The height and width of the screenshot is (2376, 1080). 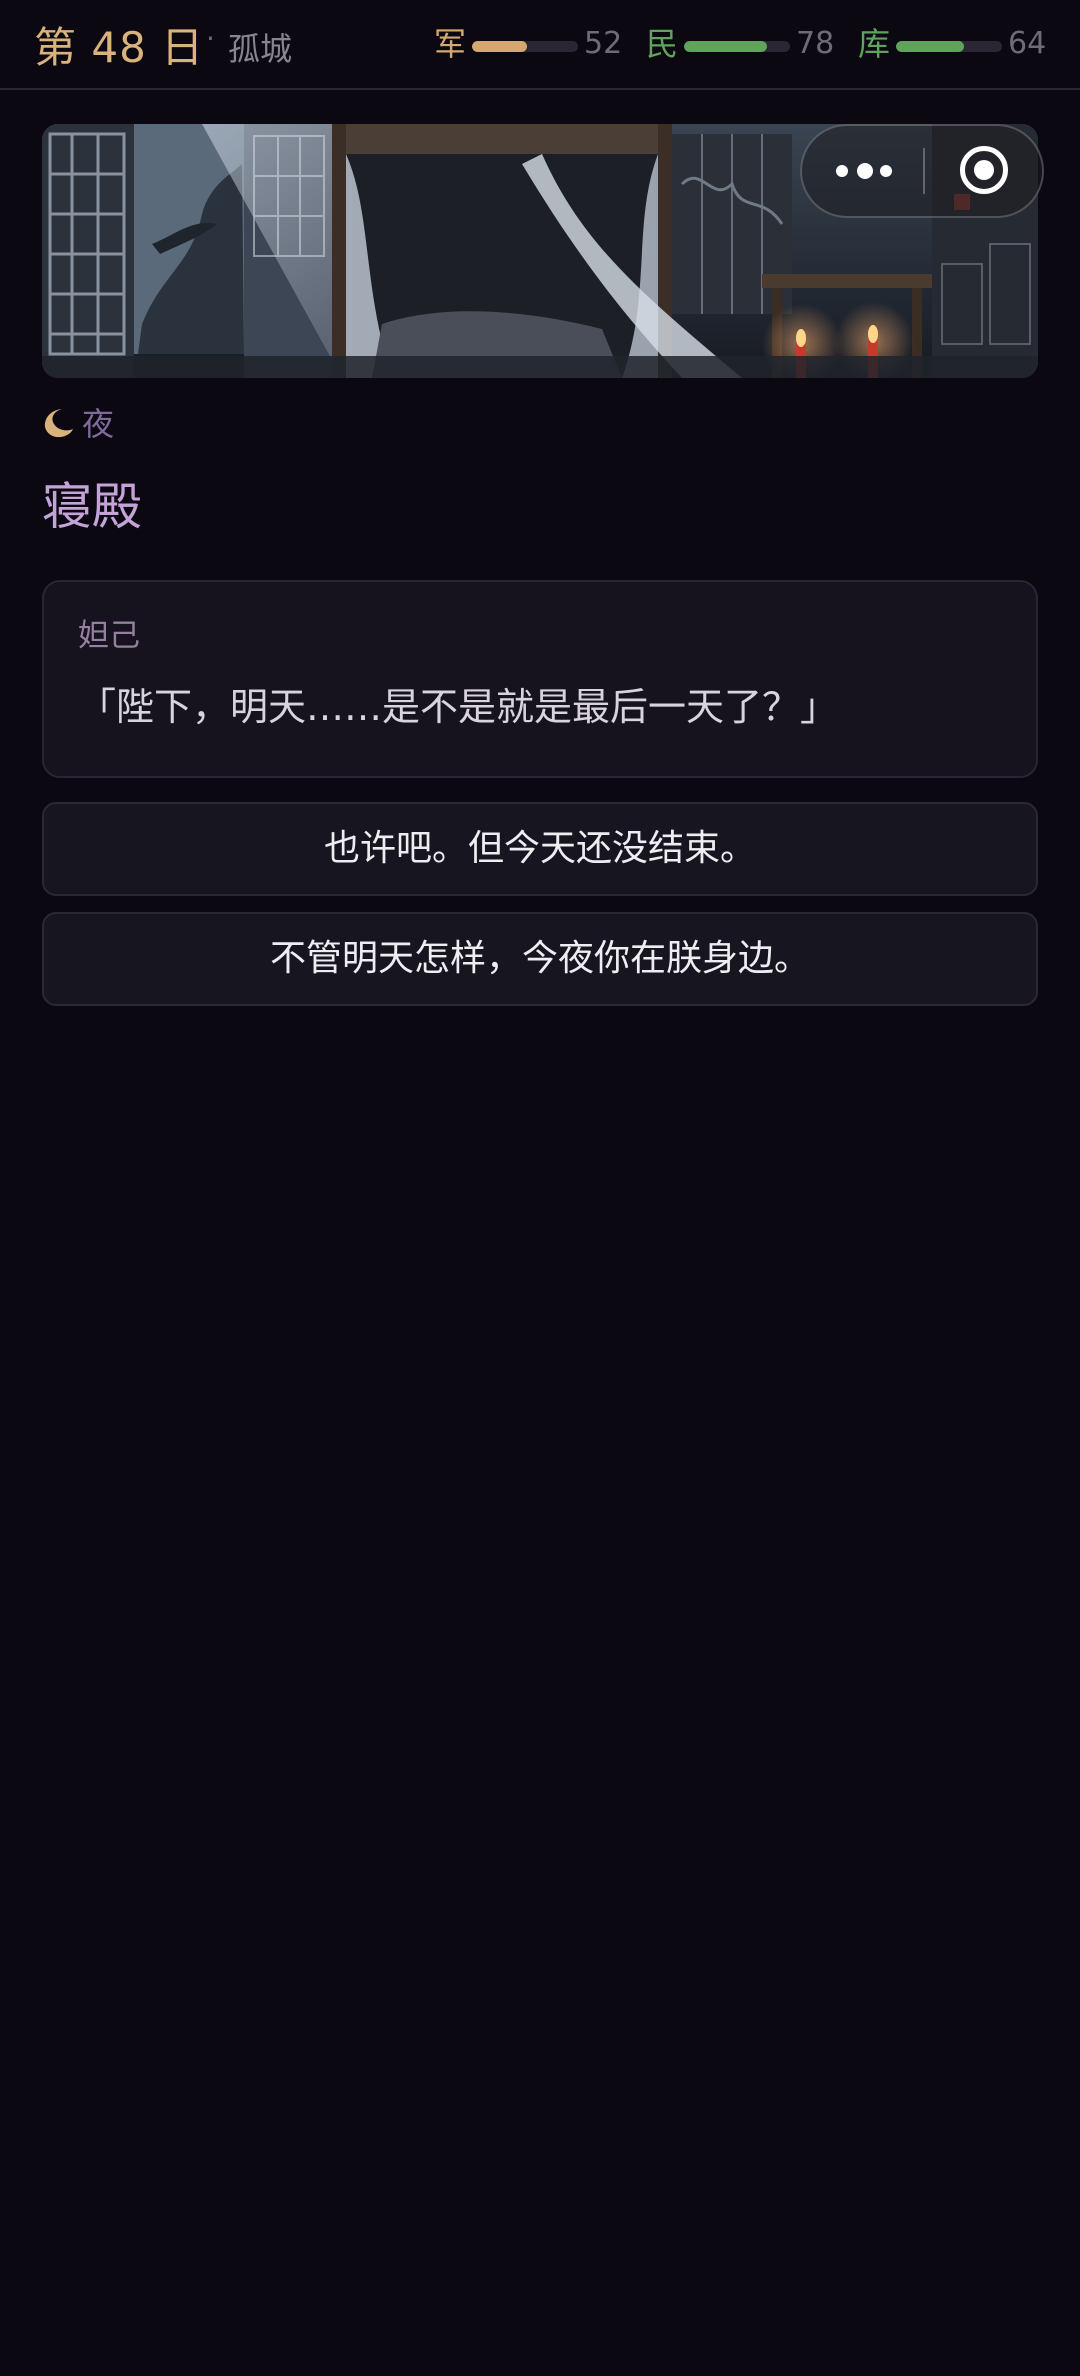 I want to click on more-dots-icon, so click(x=863, y=171).